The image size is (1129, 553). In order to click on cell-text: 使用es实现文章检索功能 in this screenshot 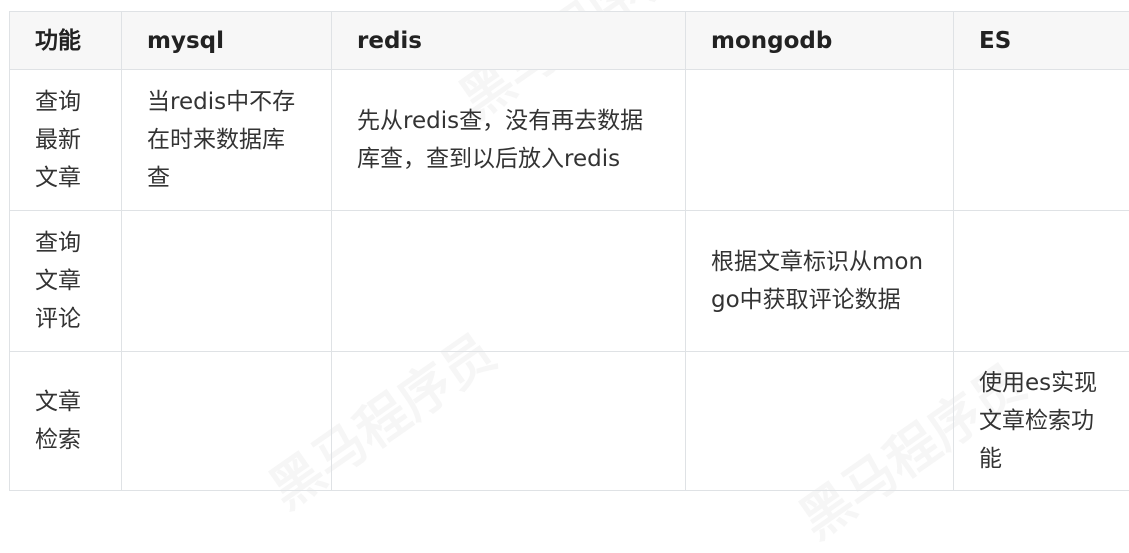, I will do `click(1043, 421)`.